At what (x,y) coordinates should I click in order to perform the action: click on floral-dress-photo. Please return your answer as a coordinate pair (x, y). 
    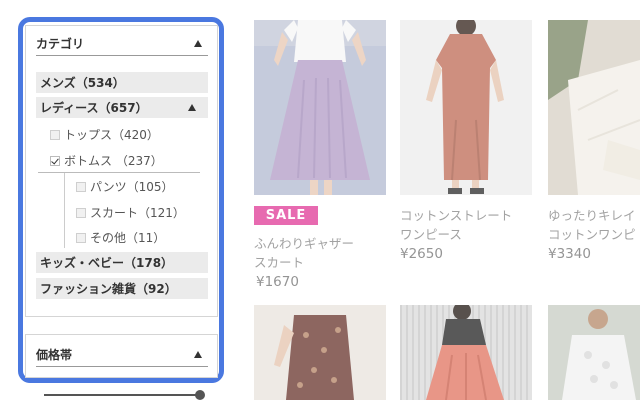
    Looking at the image, I should click on (320, 352).